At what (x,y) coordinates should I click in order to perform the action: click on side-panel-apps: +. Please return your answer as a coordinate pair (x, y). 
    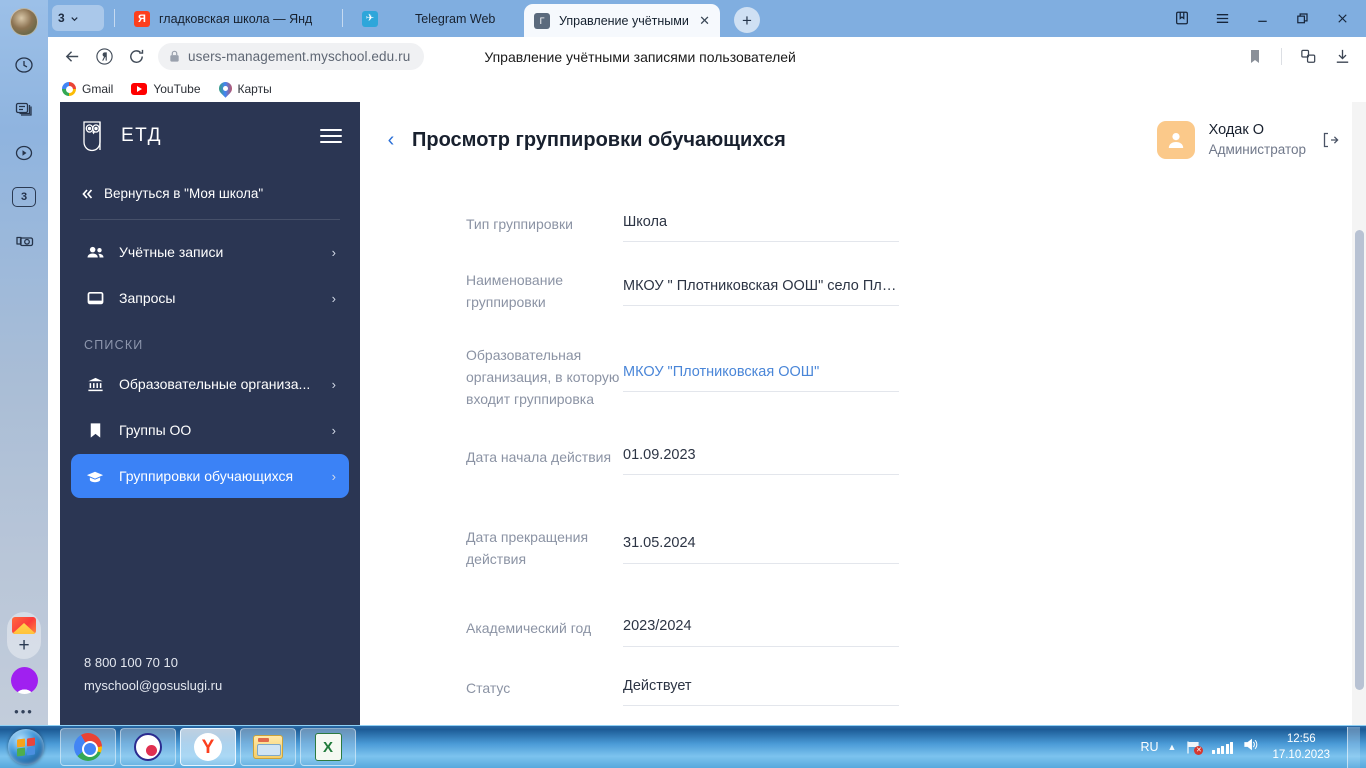
    Looking at the image, I should click on (24, 635).